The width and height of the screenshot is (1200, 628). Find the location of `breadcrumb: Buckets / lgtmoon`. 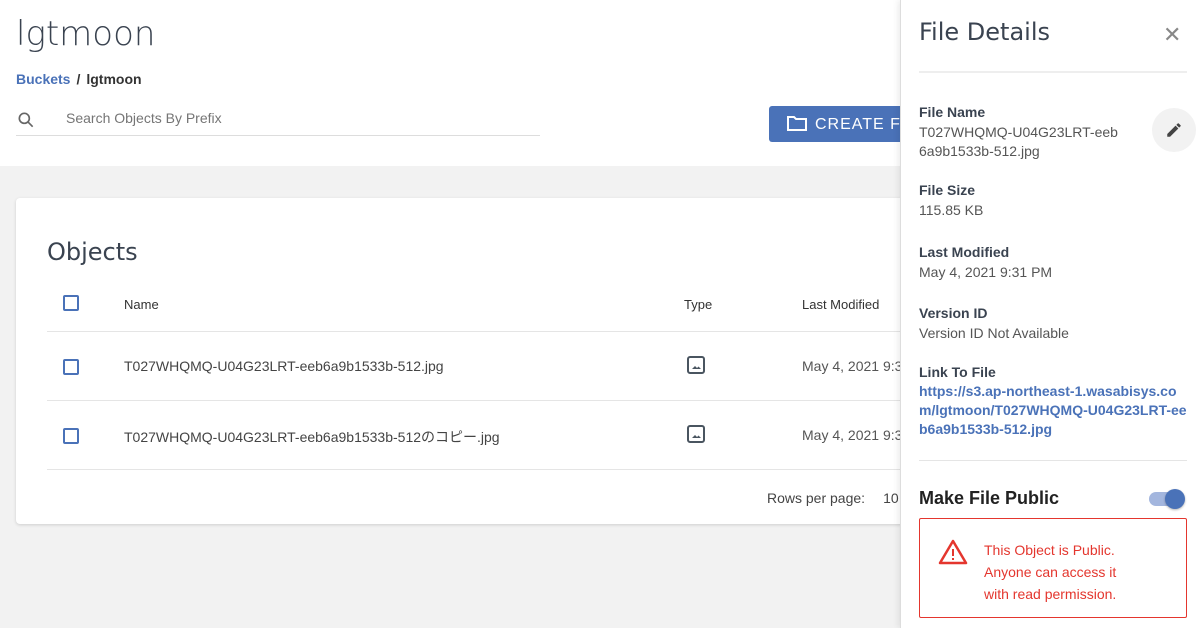

breadcrumb: Buckets / lgtmoon is located at coordinates (79, 79).